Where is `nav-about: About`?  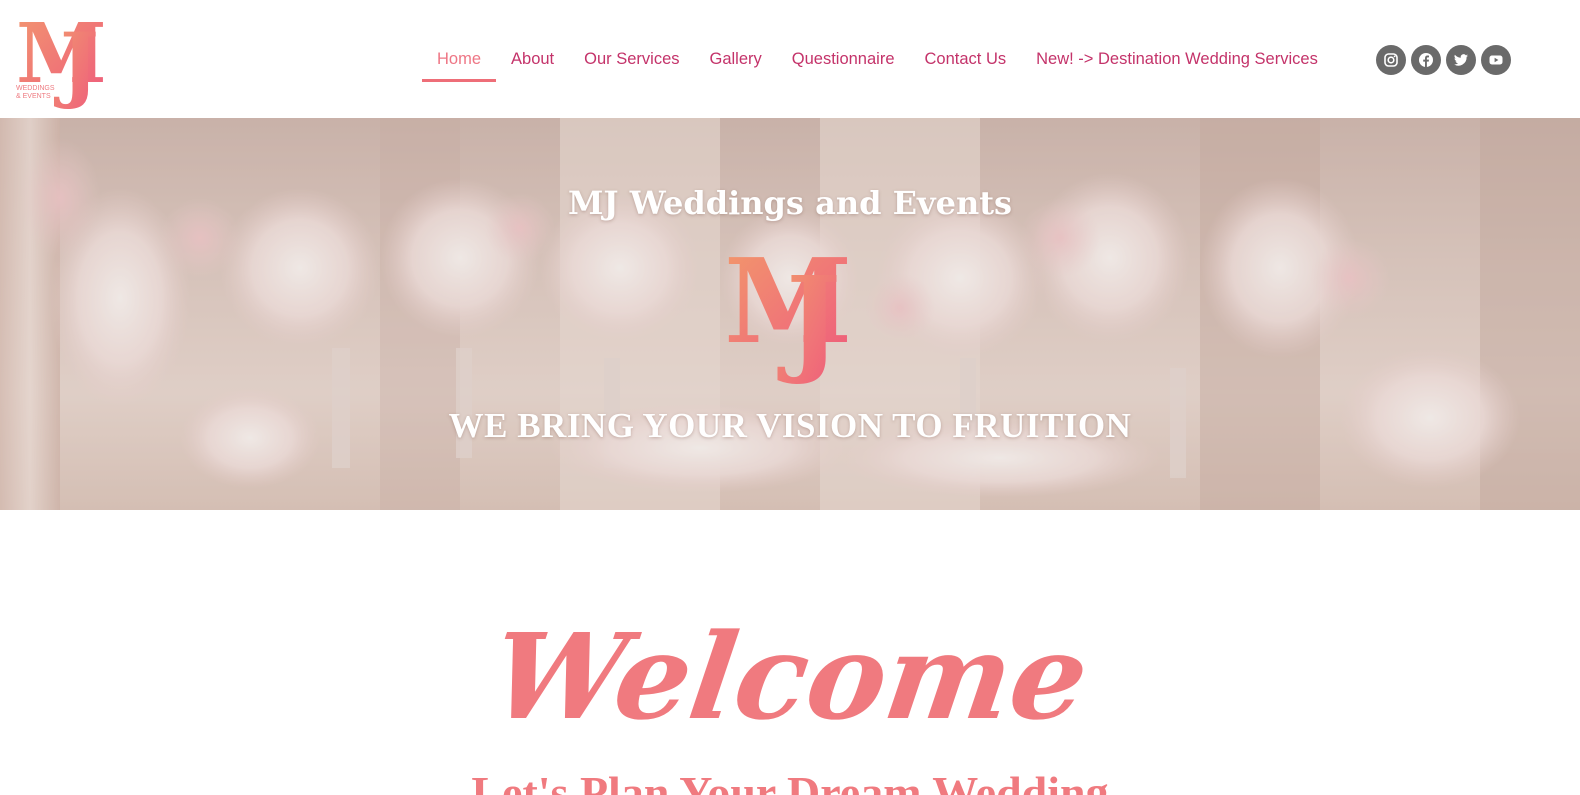
nav-about: About is located at coordinates (532, 63).